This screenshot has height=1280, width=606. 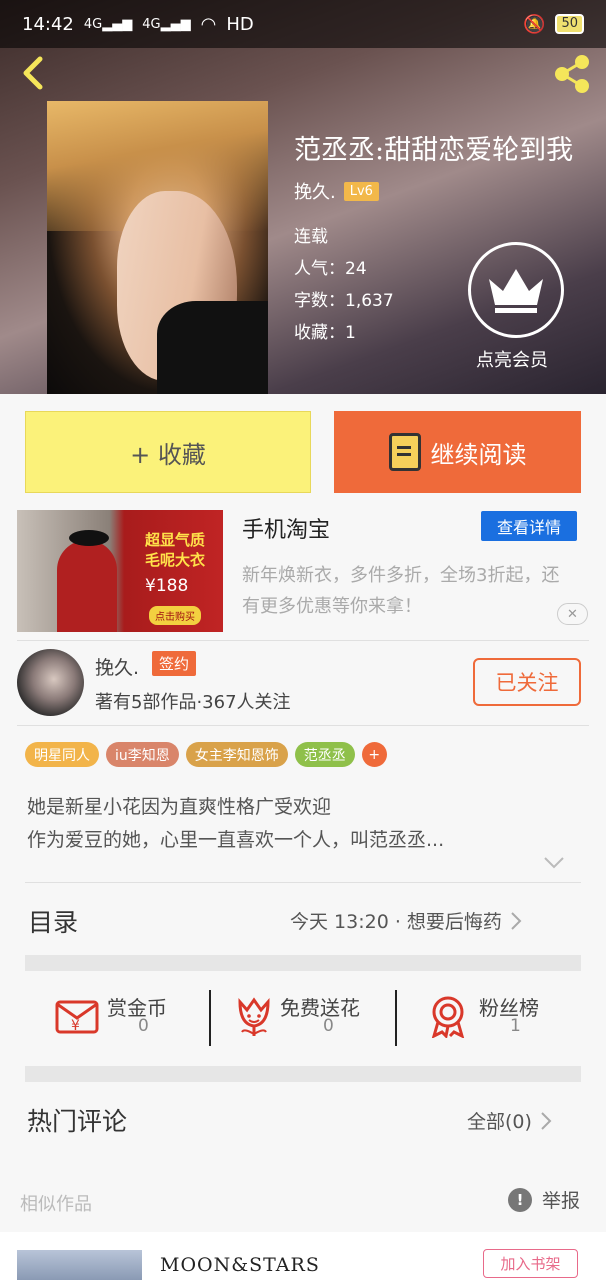 What do you see at coordinates (344, 301) in the screenshot?
I see `book-word-count: 字数：1,637` at bounding box center [344, 301].